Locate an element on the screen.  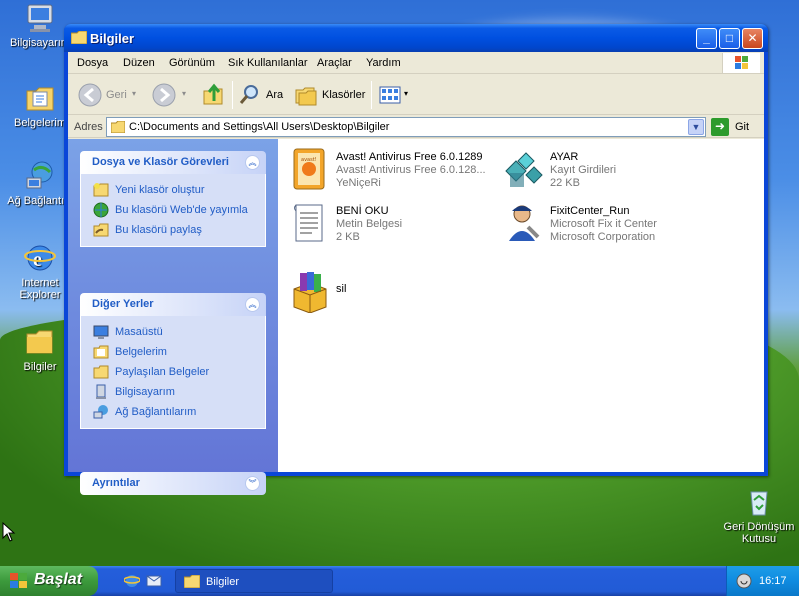
close-icon: ✕ is located at coordinates (752, 38).